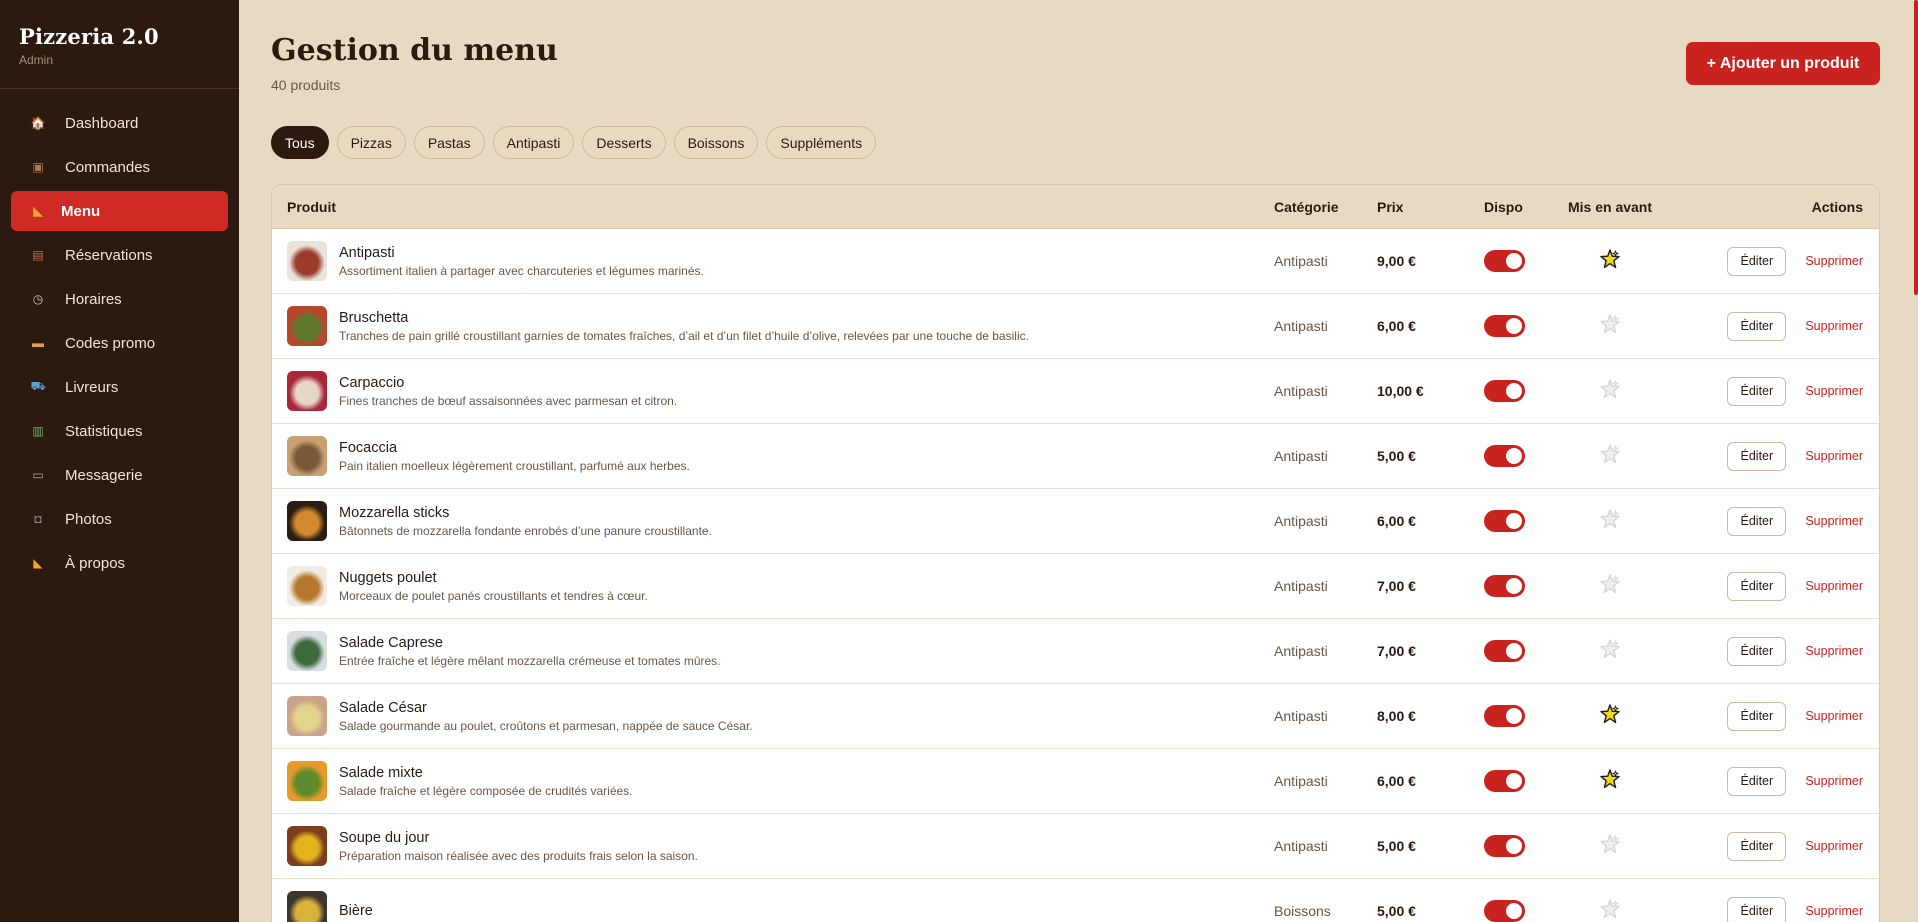  Describe the element at coordinates (88, 519) in the screenshot. I see `sidebar-item-label: Photos` at that location.